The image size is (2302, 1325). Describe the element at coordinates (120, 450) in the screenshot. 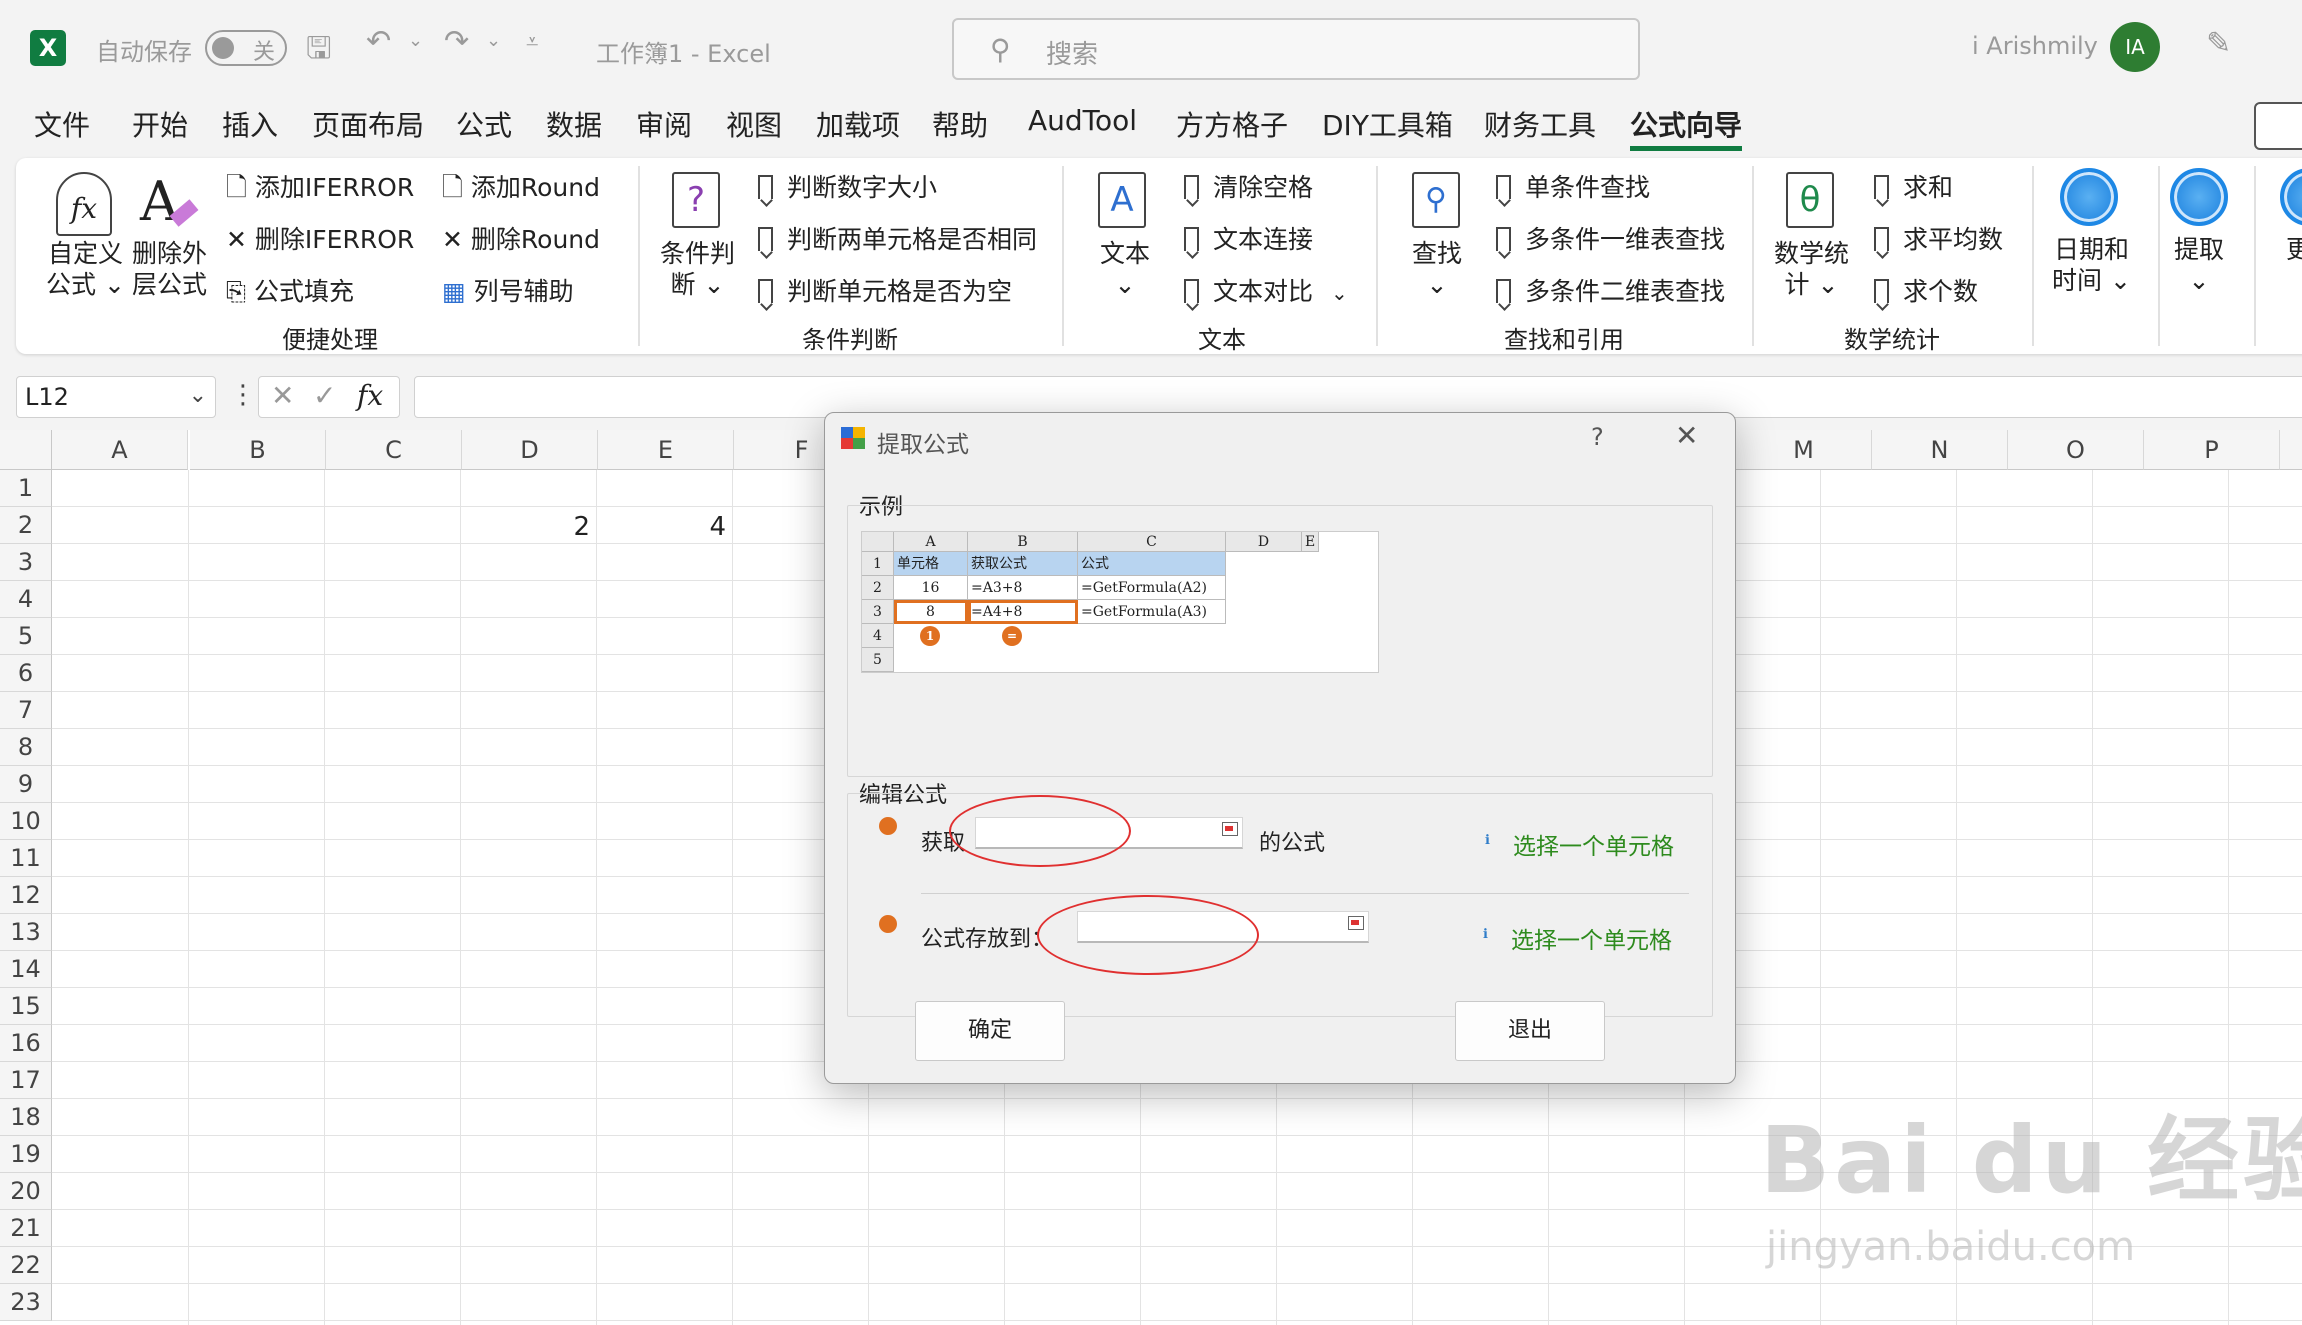

I see `column-header: A` at that location.